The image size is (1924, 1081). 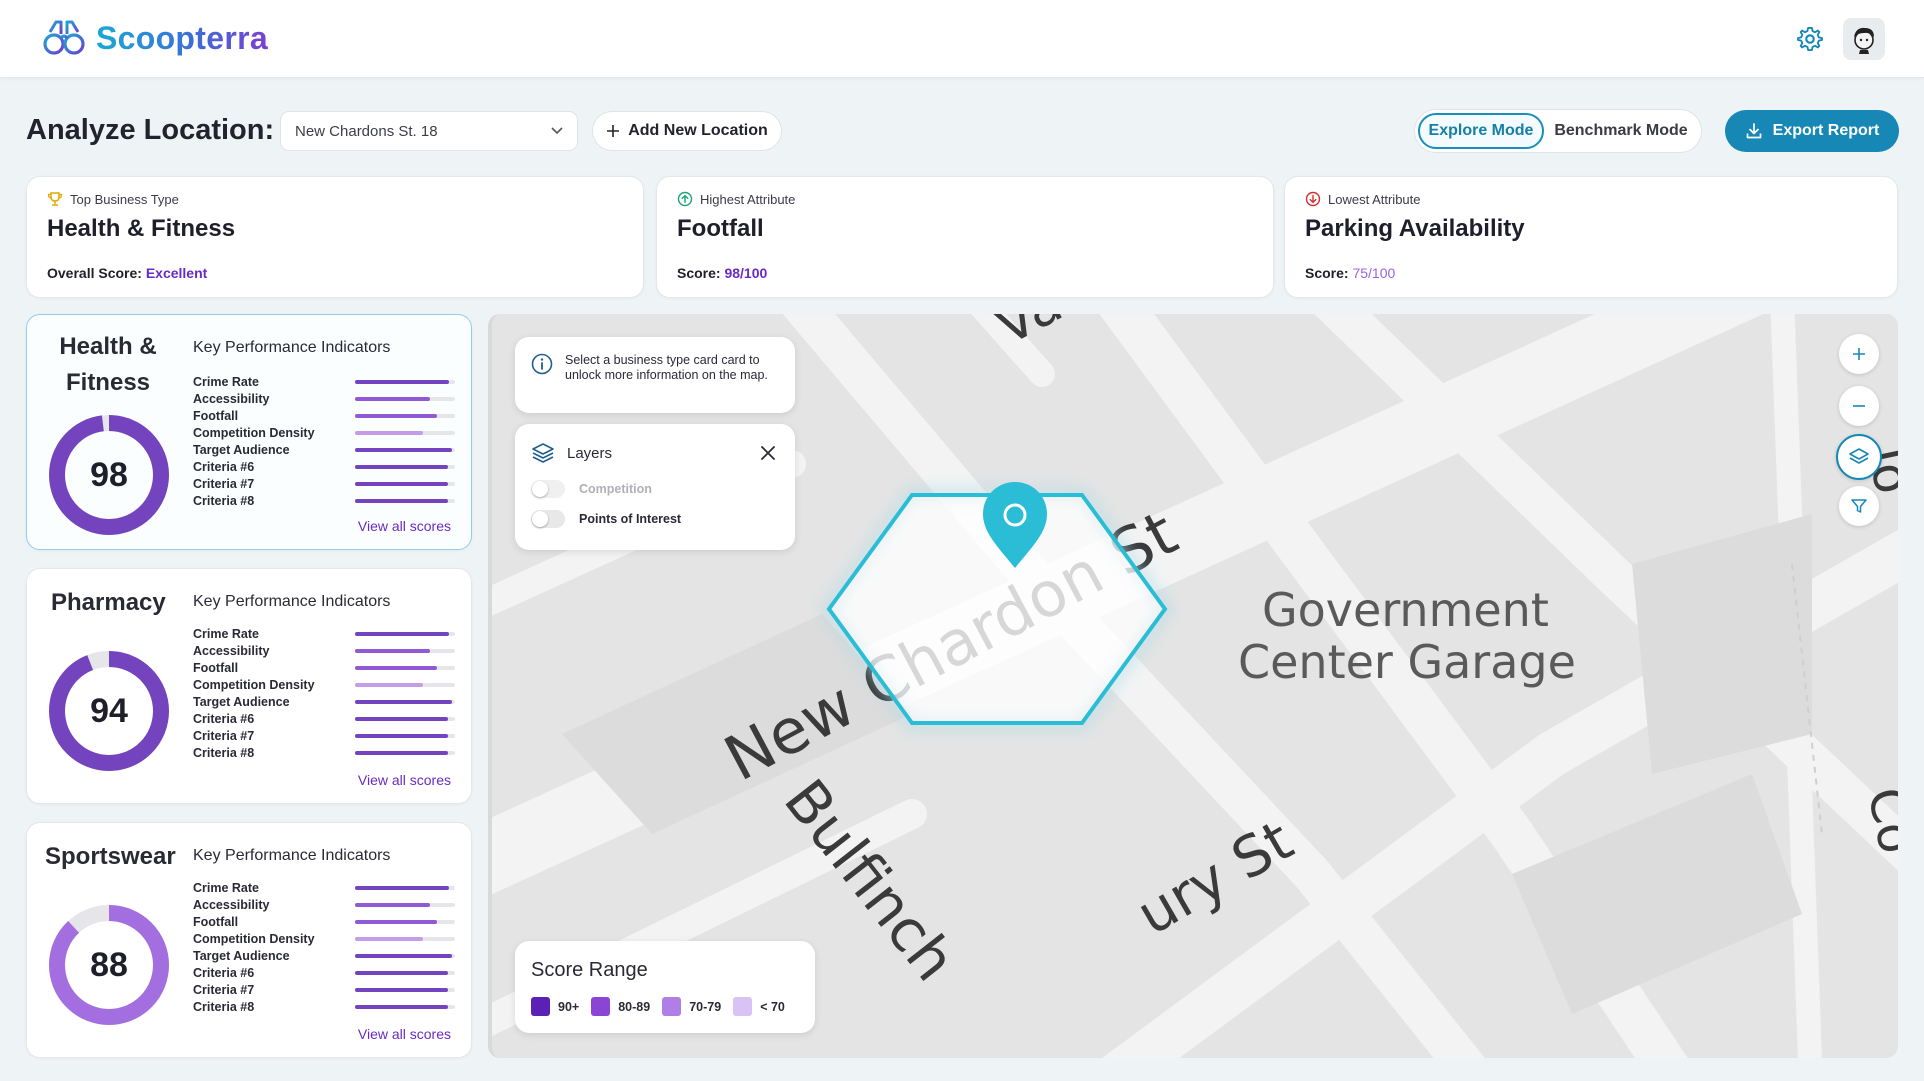 What do you see at coordinates (109, 710) in the screenshot?
I see `score-value: 94` at bounding box center [109, 710].